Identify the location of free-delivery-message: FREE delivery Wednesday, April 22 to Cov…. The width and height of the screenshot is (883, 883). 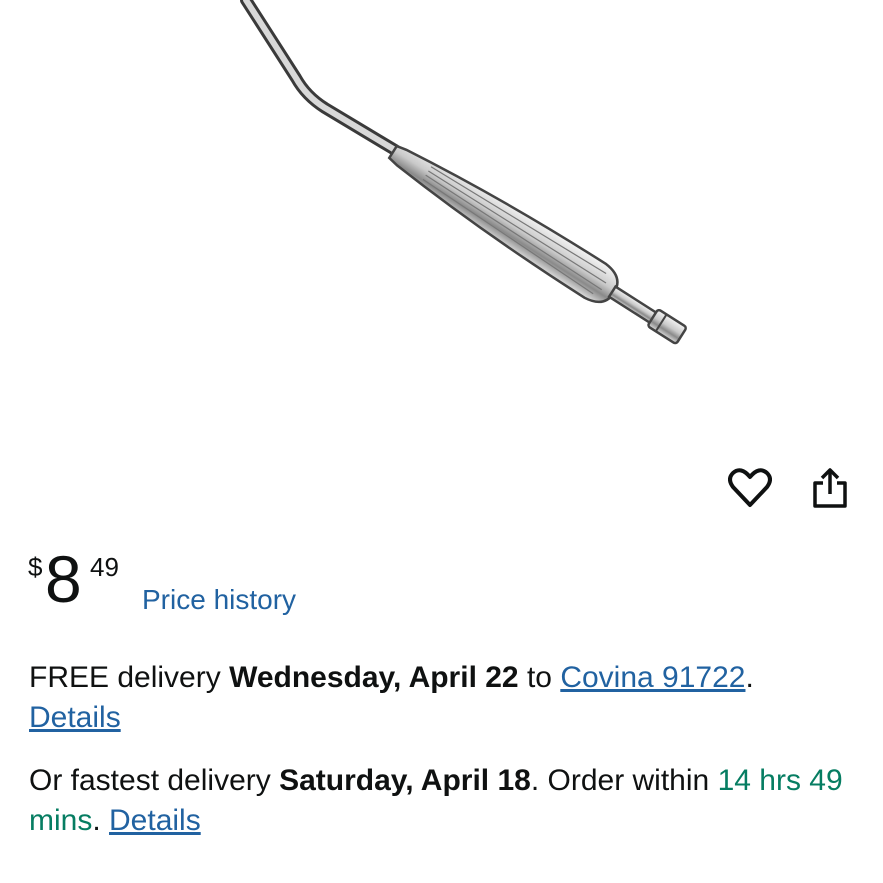
(439, 698).